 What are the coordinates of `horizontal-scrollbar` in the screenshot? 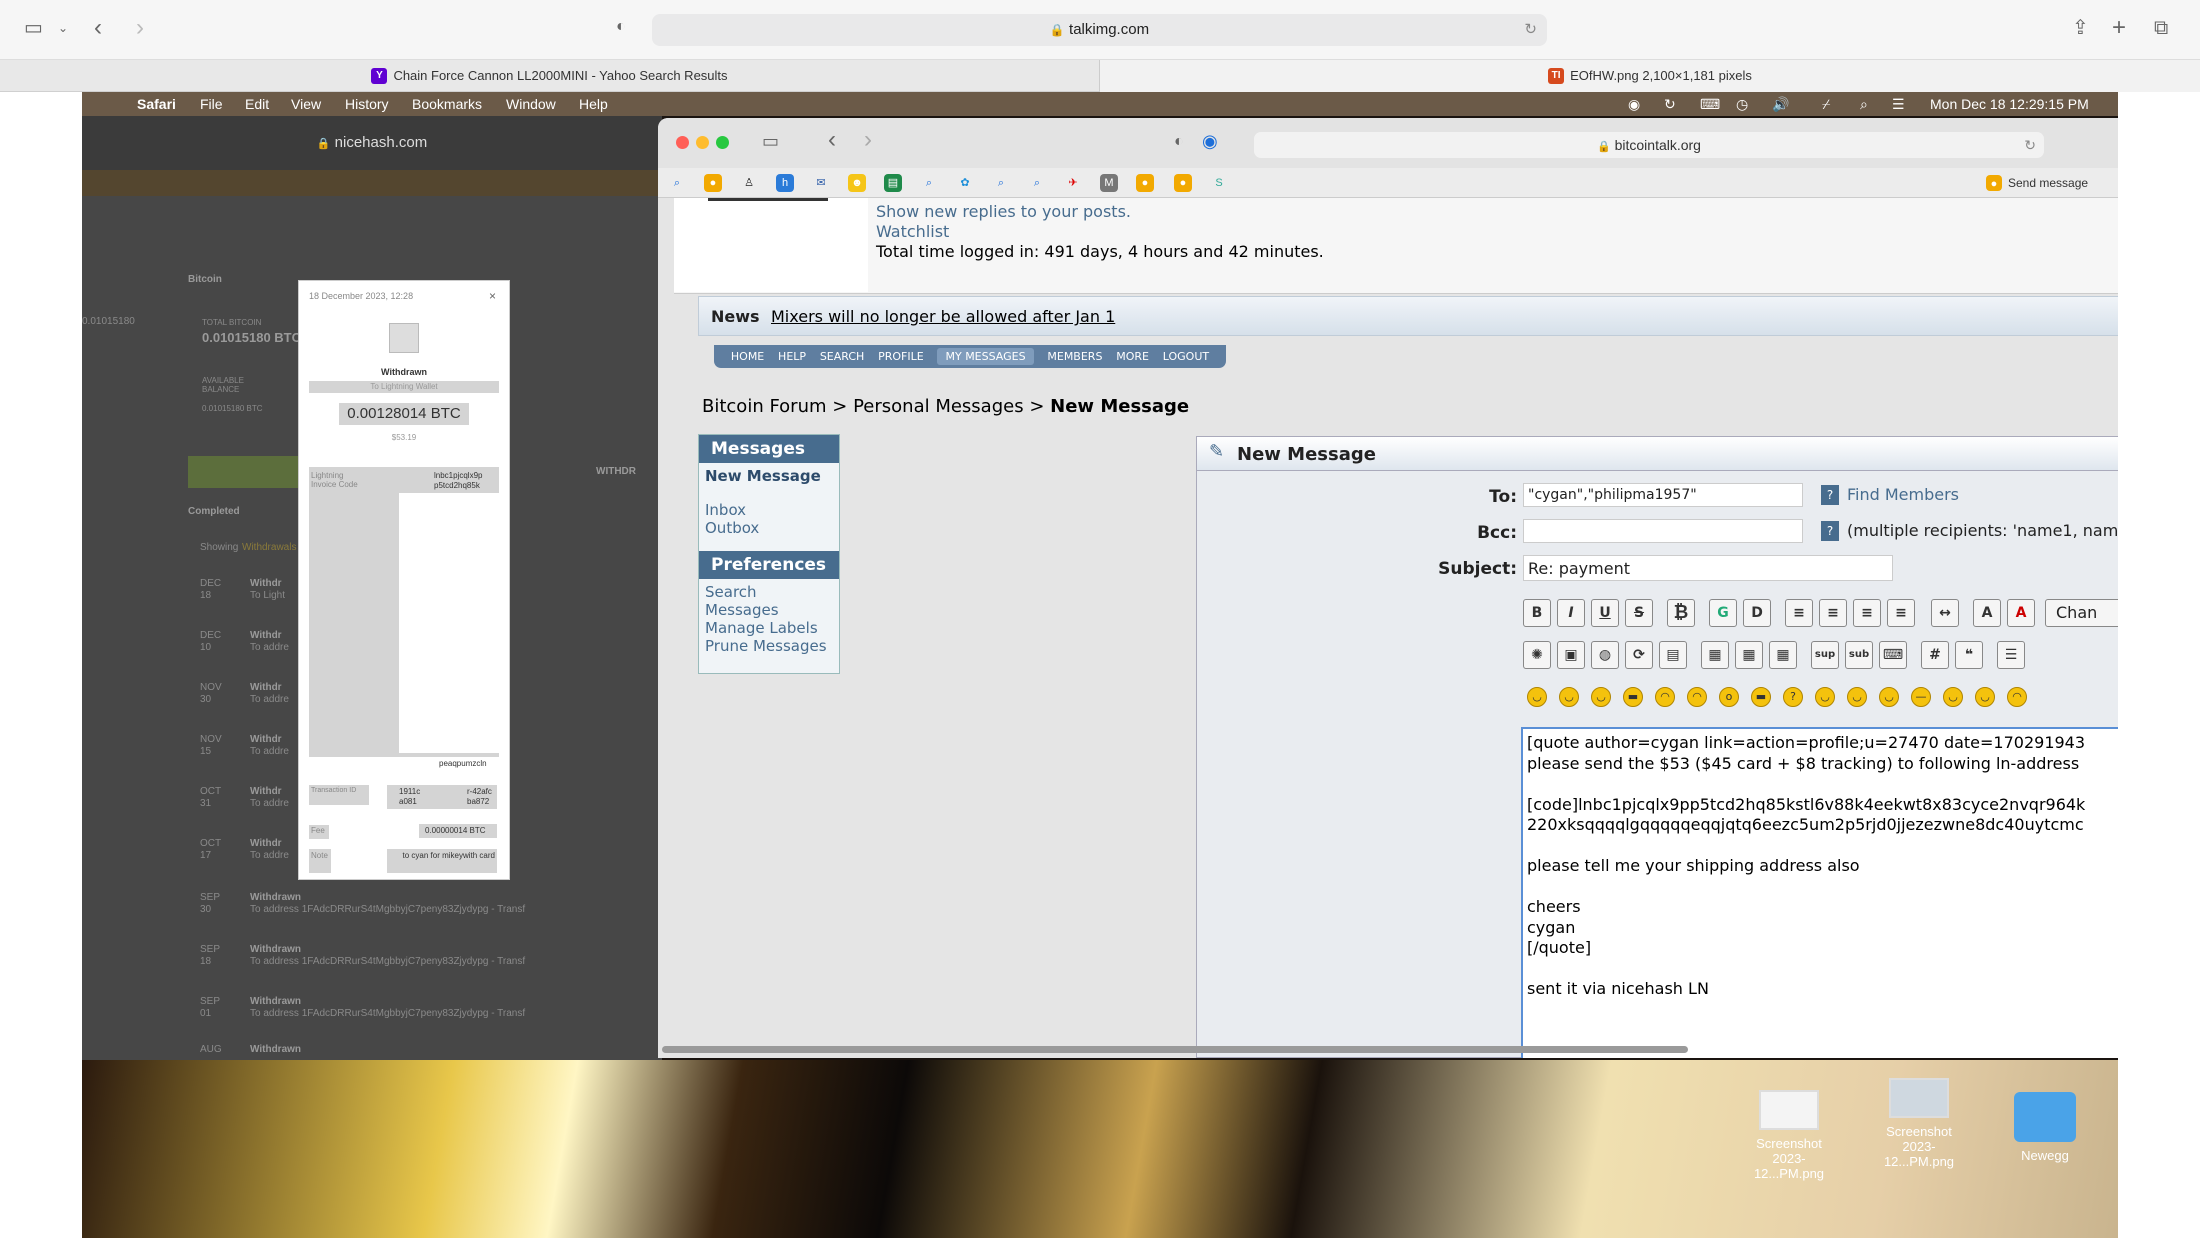 It's located at (1175, 1049).